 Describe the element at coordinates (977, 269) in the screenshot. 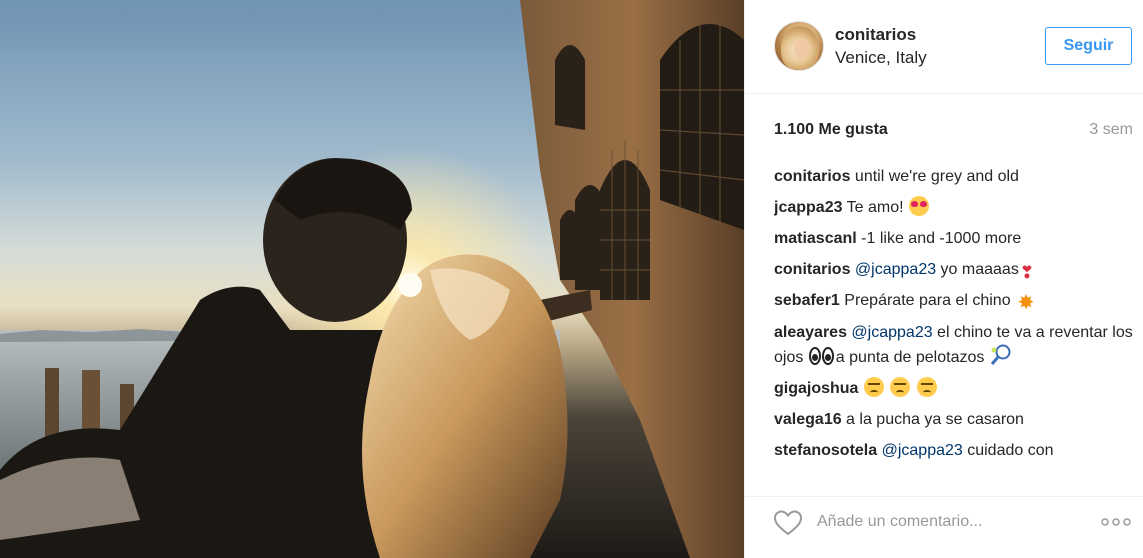

I see `comment-text: yo maaaas` at that location.